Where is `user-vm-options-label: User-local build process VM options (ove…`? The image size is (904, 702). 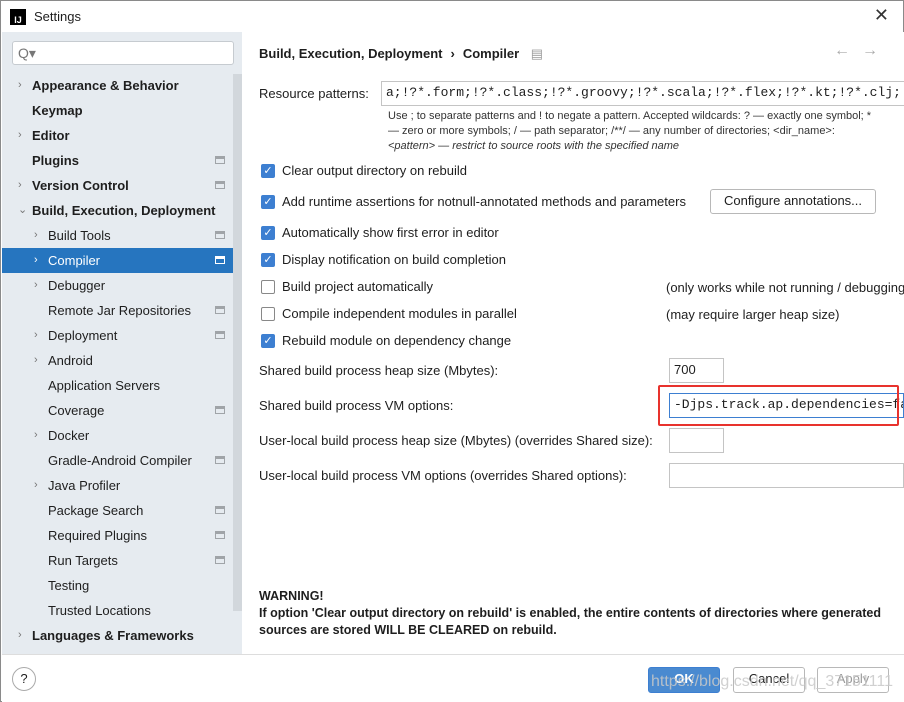 user-vm-options-label: User-local build process VM options (ove… is located at coordinates (443, 475).